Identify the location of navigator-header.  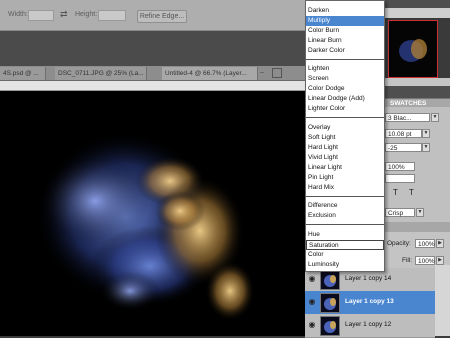
(417, 13).